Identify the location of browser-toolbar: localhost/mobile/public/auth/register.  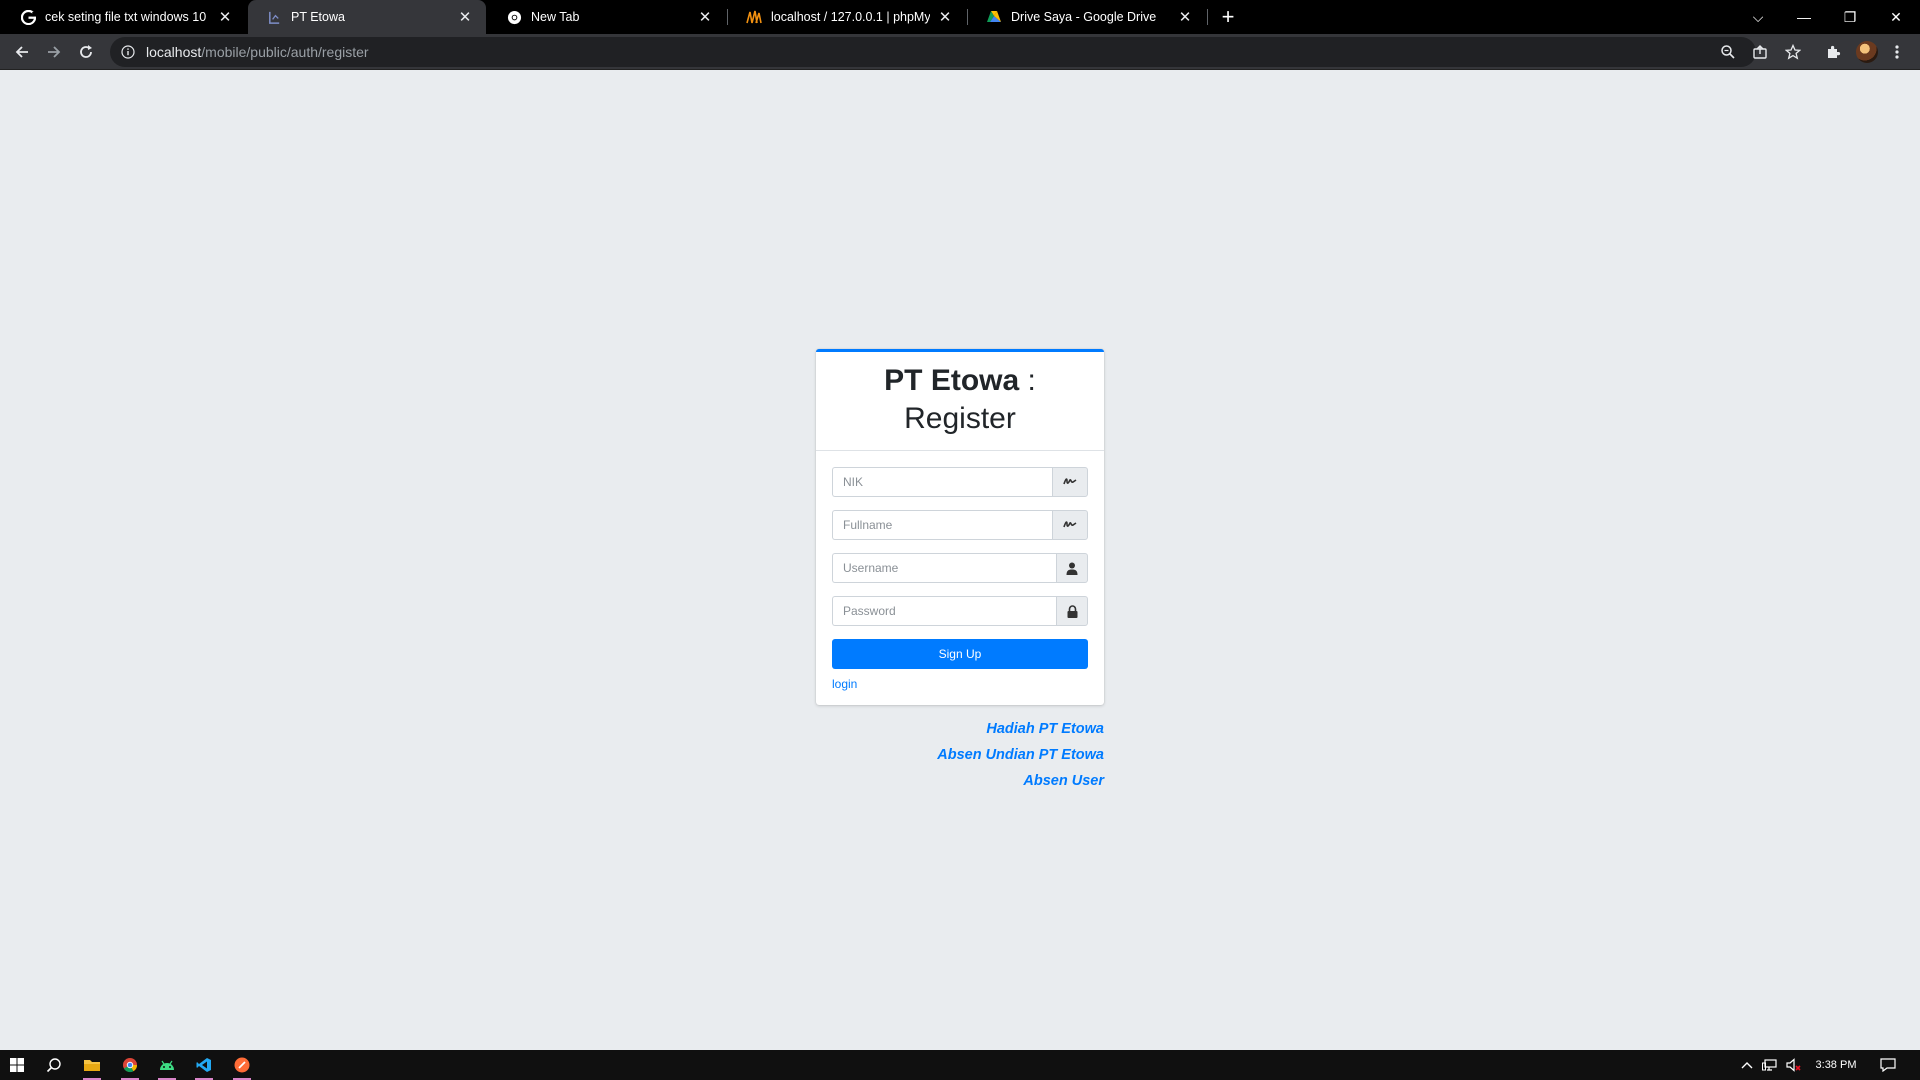
(960, 52).